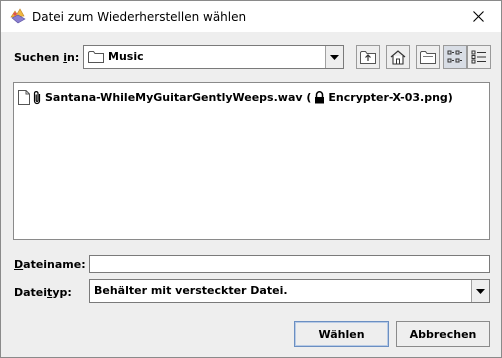 Image resolution: width=502 pixels, height=358 pixels. What do you see at coordinates (443, 334) in the screenshot?
I see `cancel-button: Abbrechen` at bounding box center [443, 334].